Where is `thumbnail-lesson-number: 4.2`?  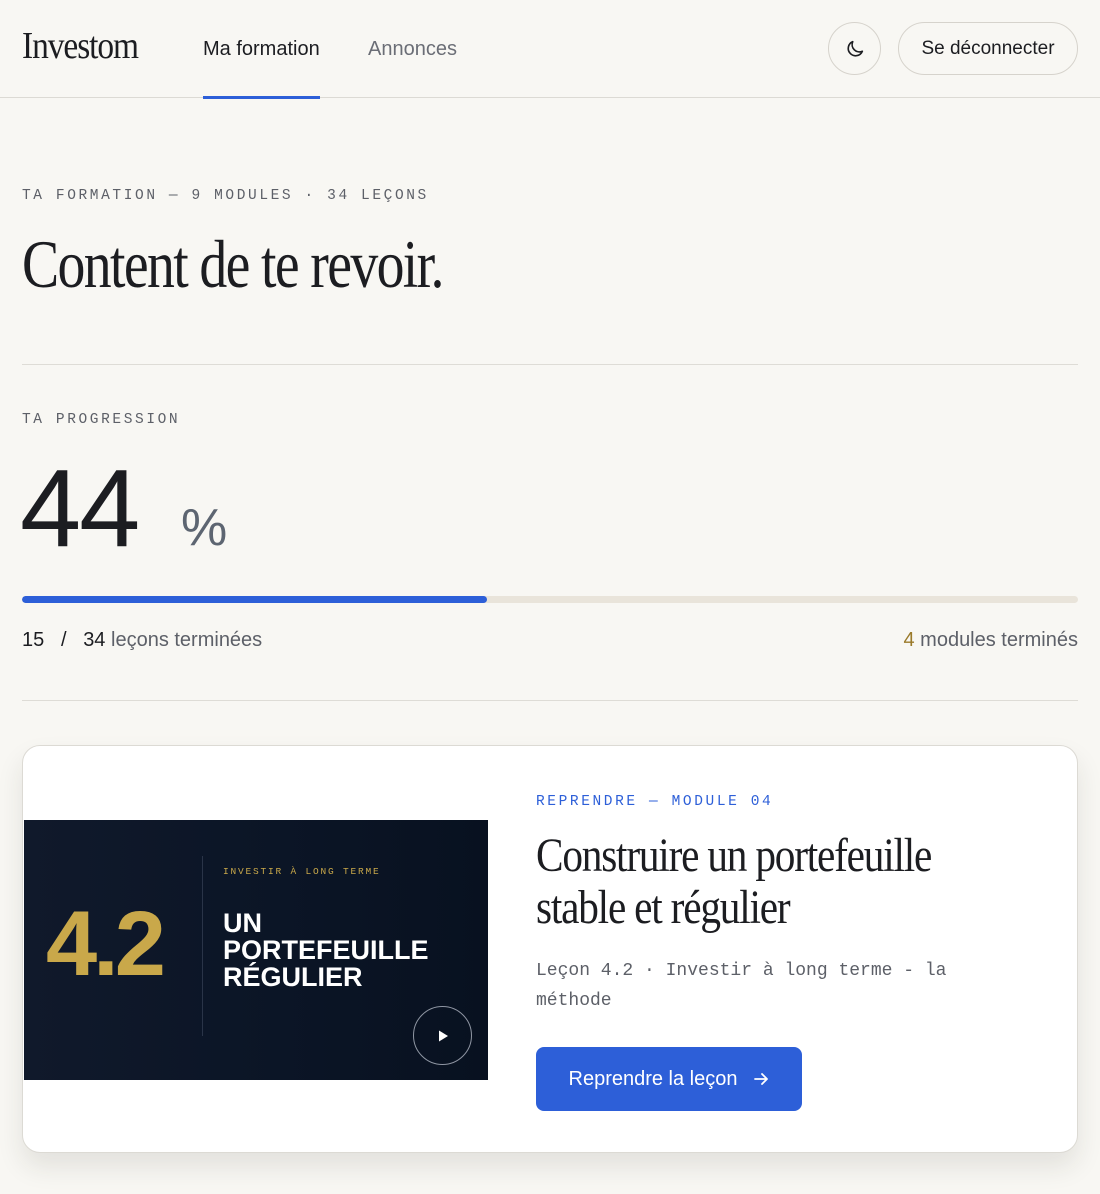
thumbnail-lesson-number: 4.2 is located at coordinates (106, 944).